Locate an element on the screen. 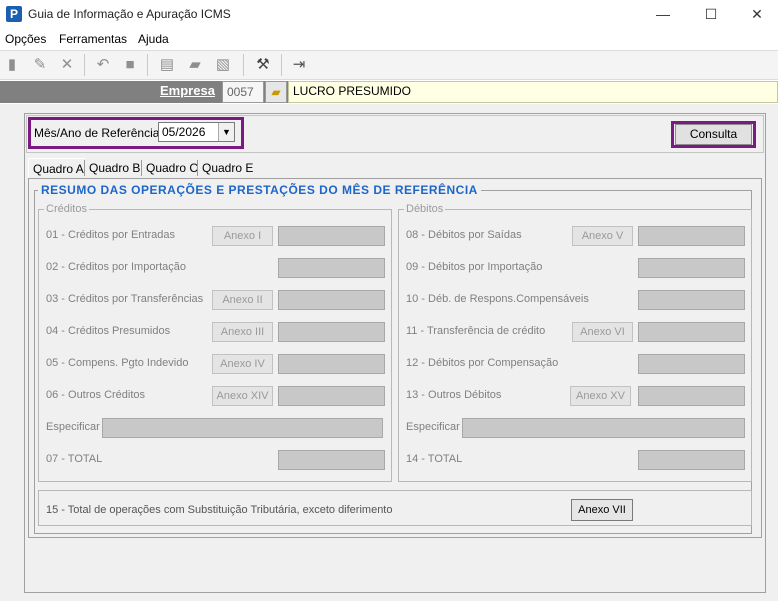 The width and height of the screenshot is (778, 601). debit-row-label: 09 - Débitos por Importação is located at coordinates (474, 267).